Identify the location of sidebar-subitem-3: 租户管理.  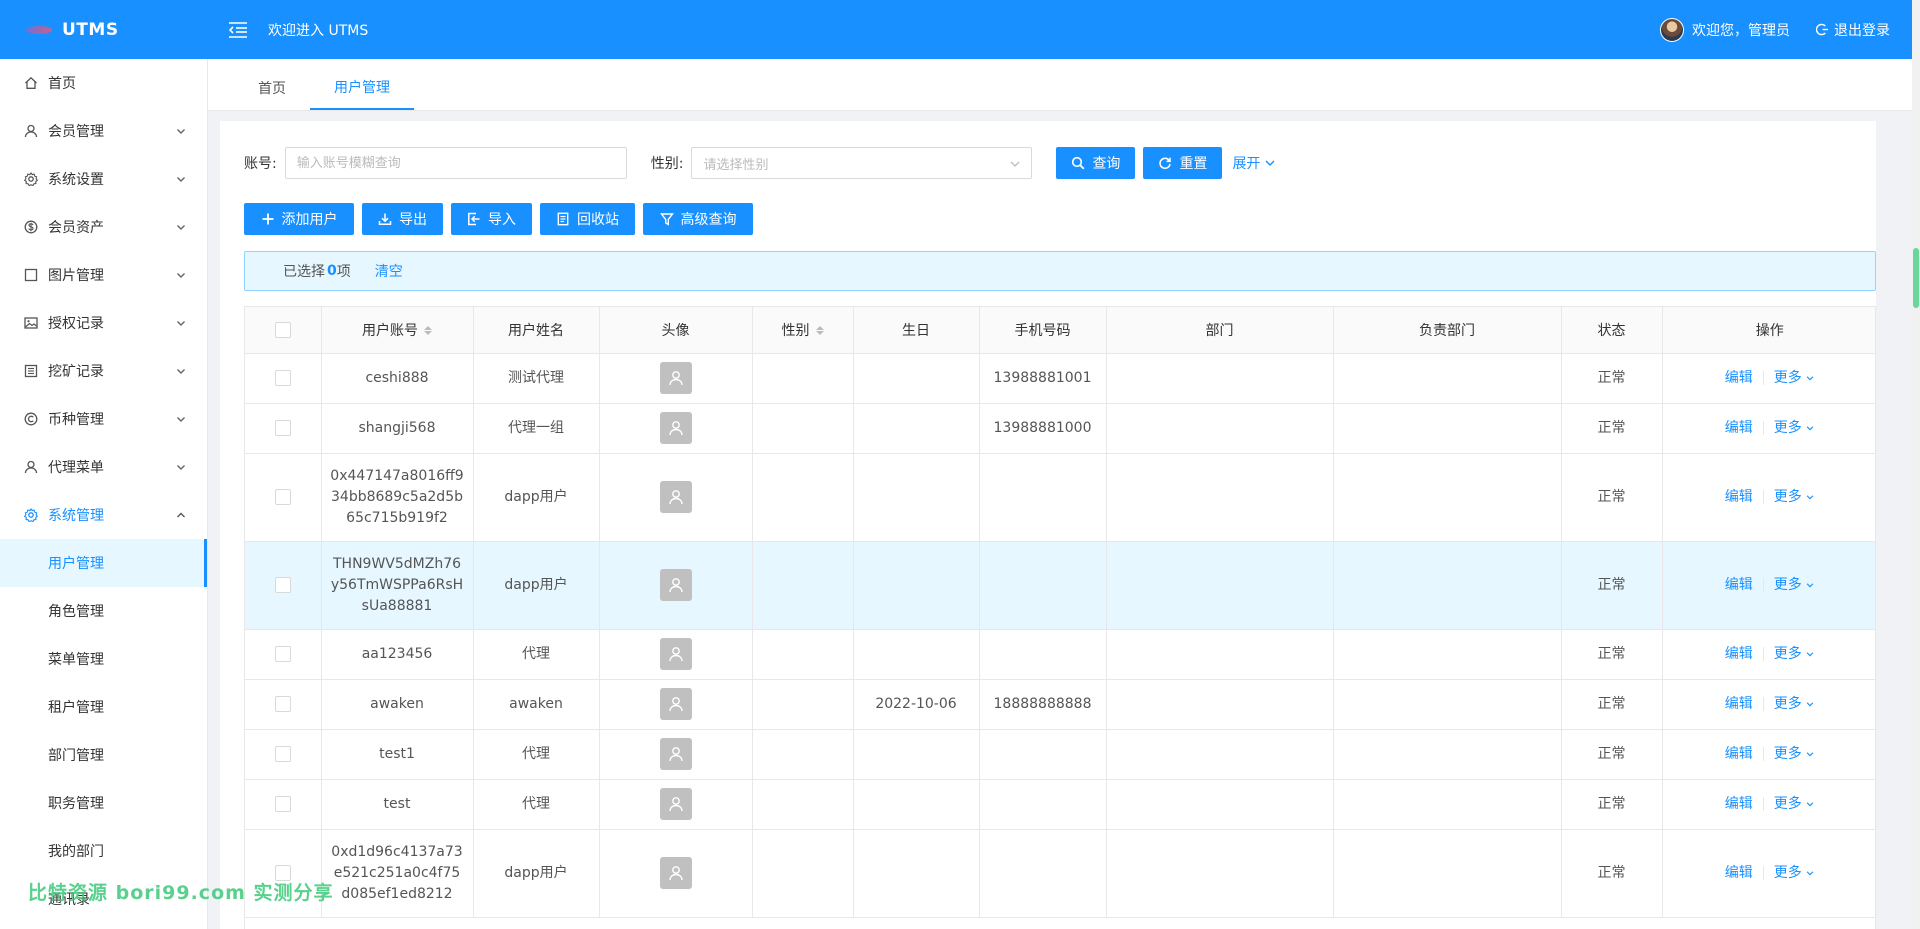
(103, 707).